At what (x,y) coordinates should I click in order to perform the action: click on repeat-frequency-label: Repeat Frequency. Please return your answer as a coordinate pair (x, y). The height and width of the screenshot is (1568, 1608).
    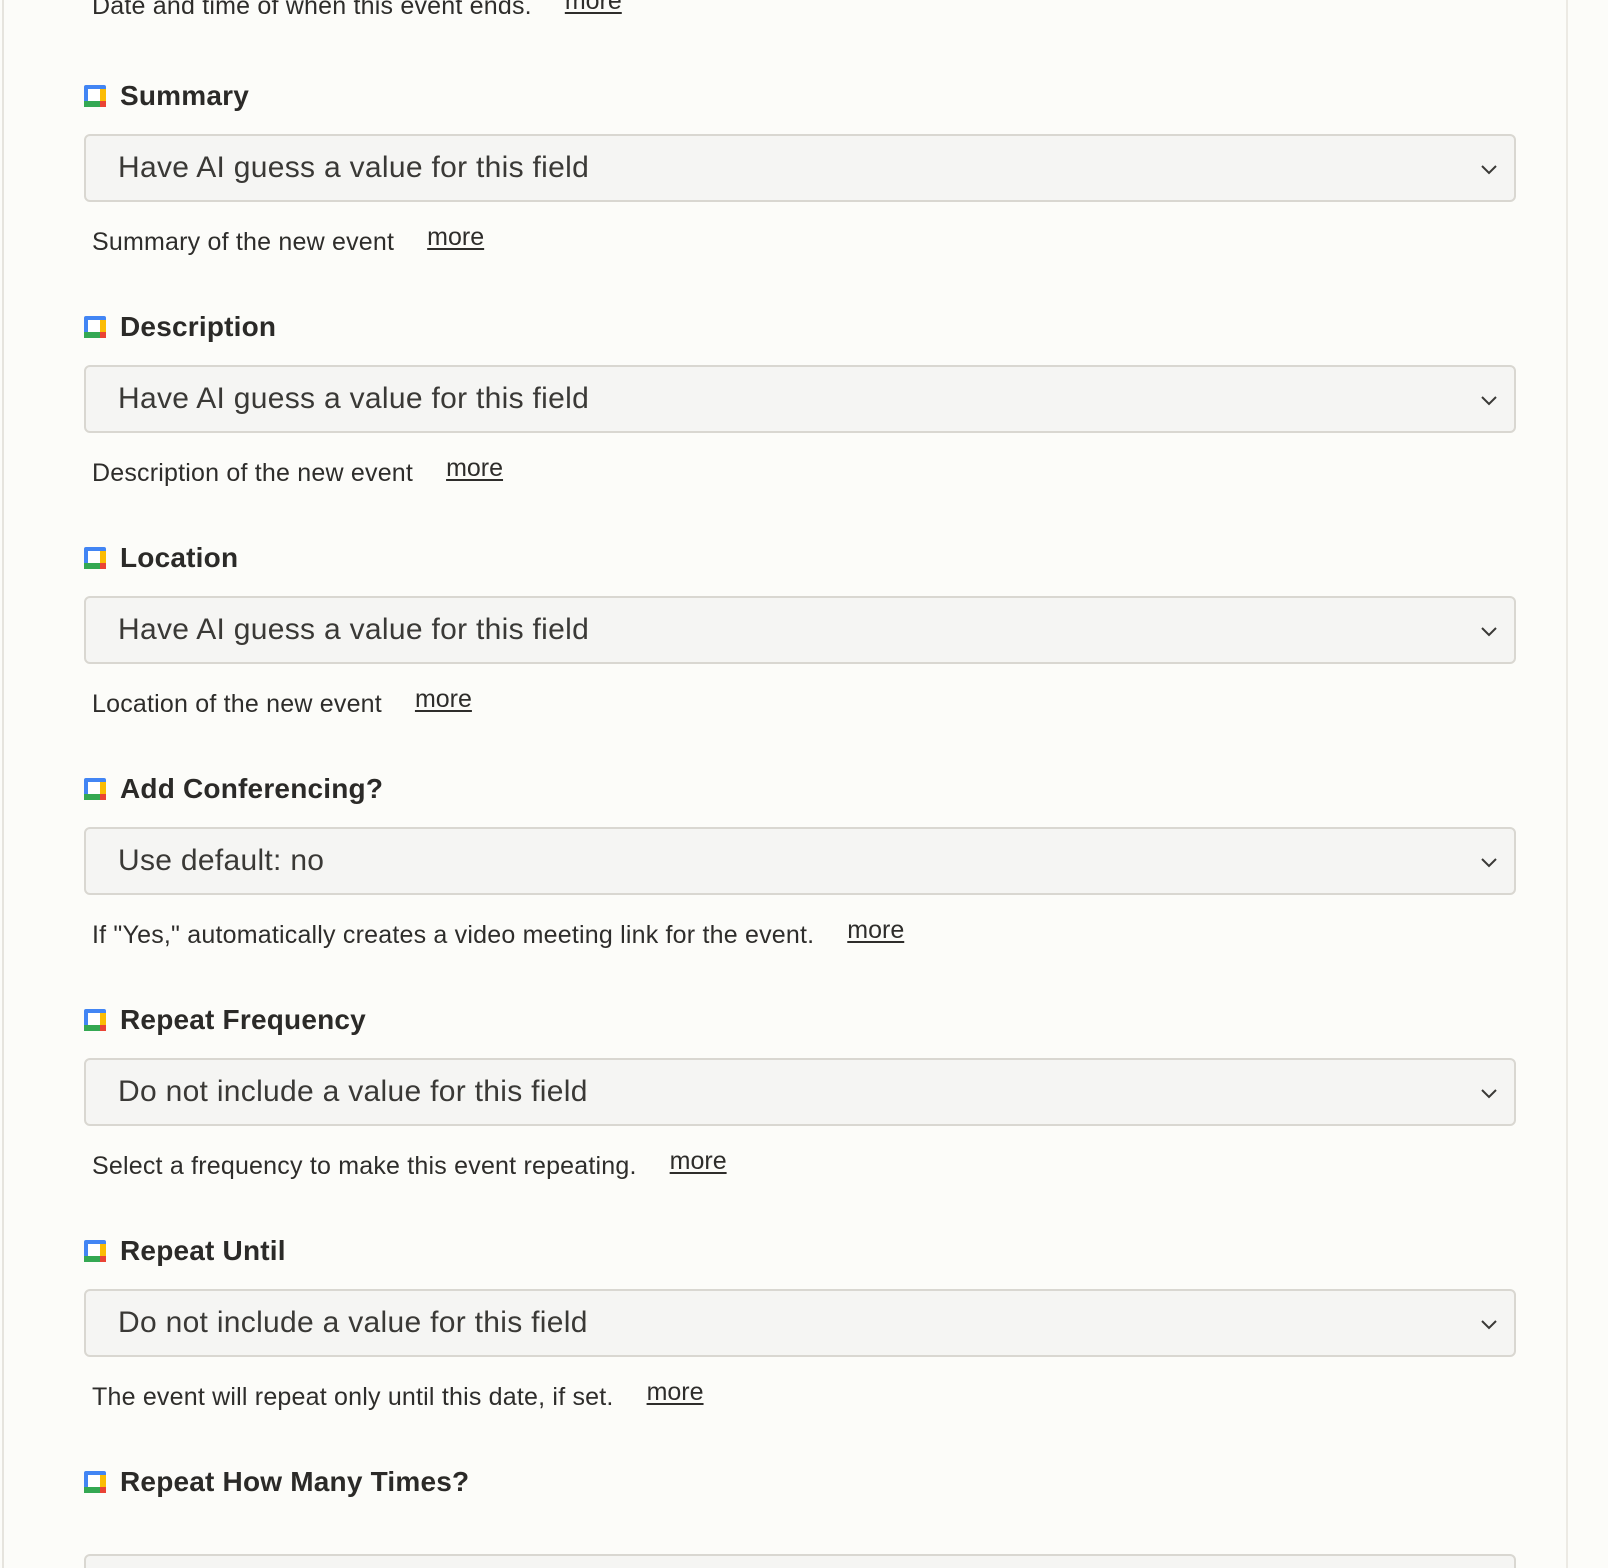
    Looking at the image, I should click on (243, 1019).